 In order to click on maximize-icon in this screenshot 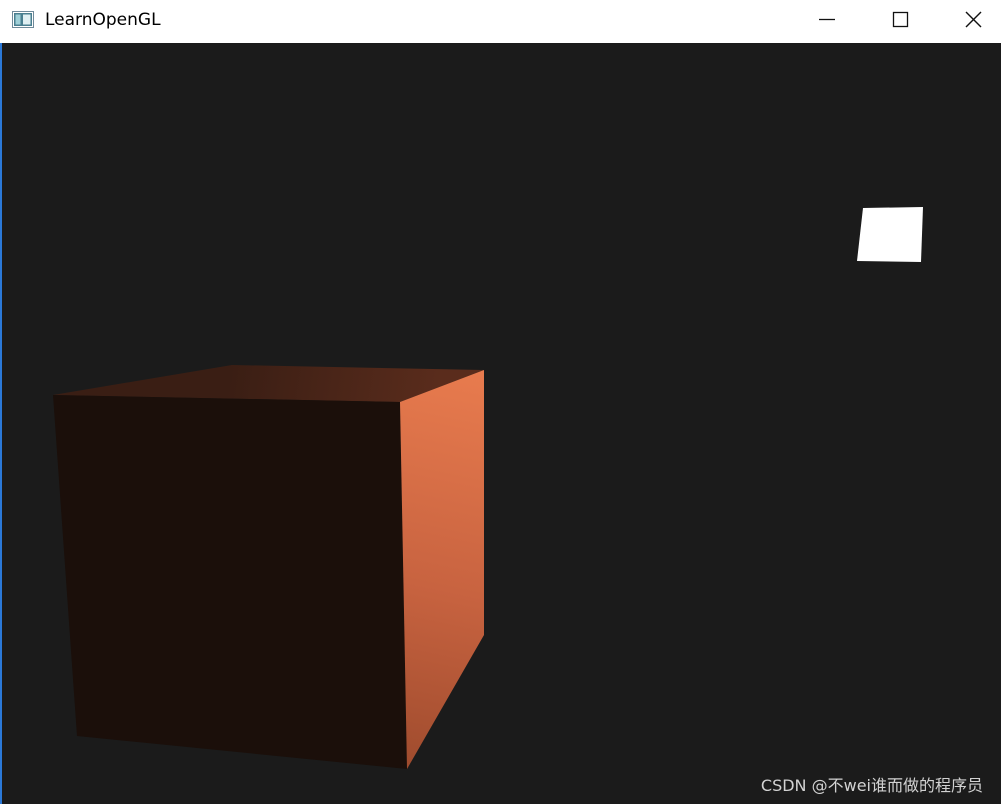, I will do `click(900, 19)`.